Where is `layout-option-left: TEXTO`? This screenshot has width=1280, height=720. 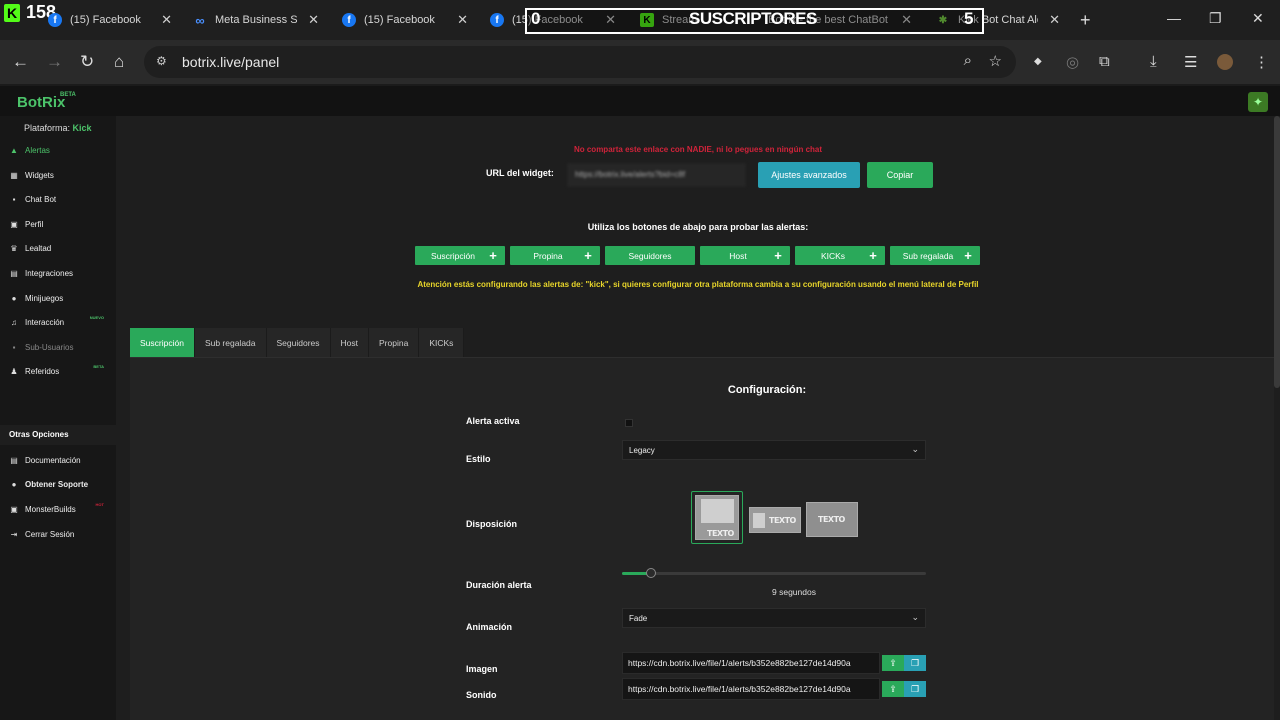
layout-option-left: TEXTO is located at coordinates (775, 520).